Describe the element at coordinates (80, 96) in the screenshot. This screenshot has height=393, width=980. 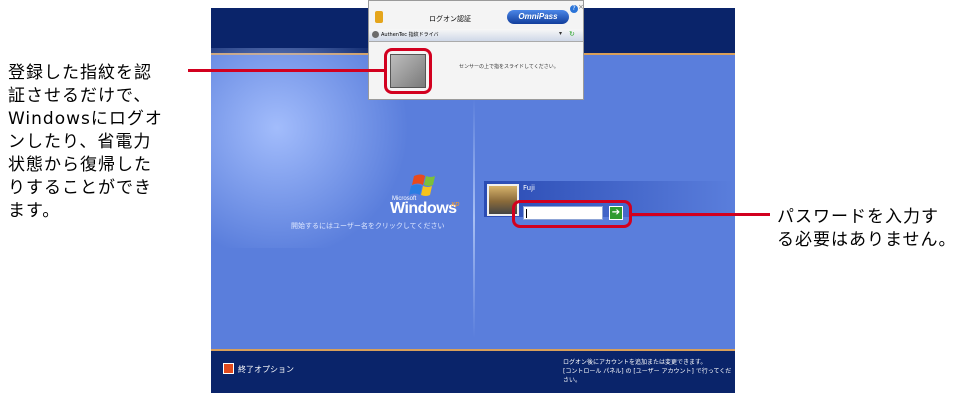
I see `annotation-left-line: 証させるだけで、` at that location.